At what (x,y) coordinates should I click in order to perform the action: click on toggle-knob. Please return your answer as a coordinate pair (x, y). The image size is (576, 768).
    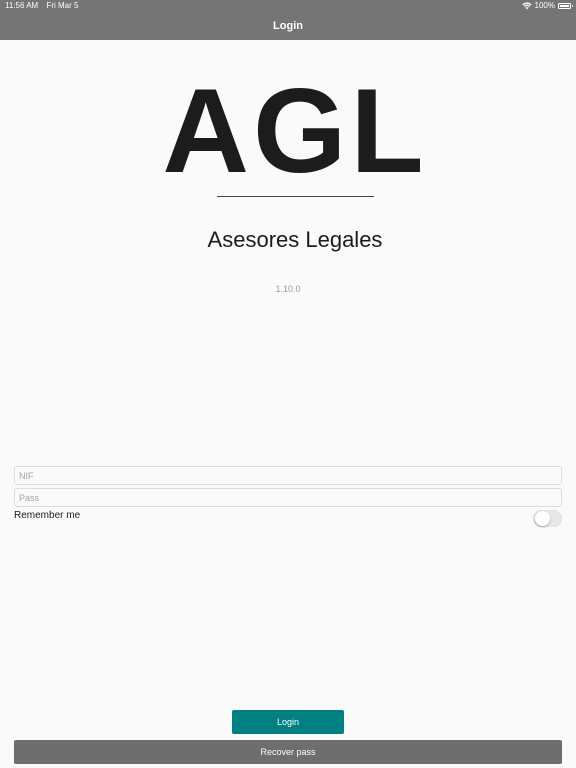
    Looking at the image, I should click on (542, 518).